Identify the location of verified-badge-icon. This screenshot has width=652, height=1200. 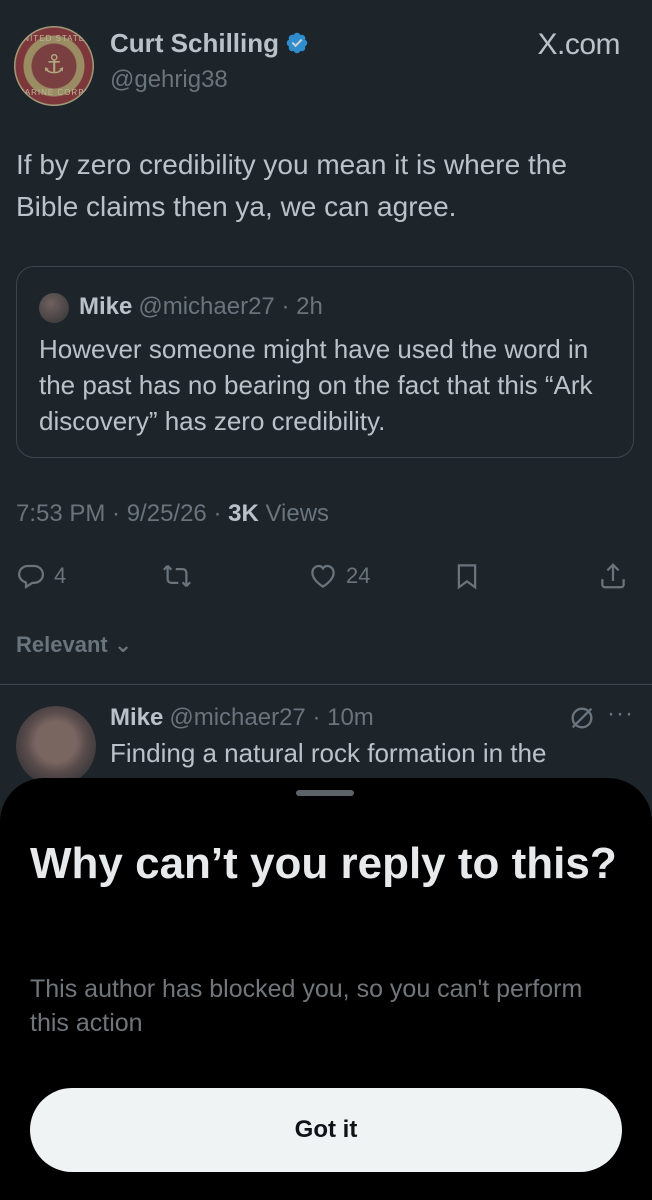
(297, 43).